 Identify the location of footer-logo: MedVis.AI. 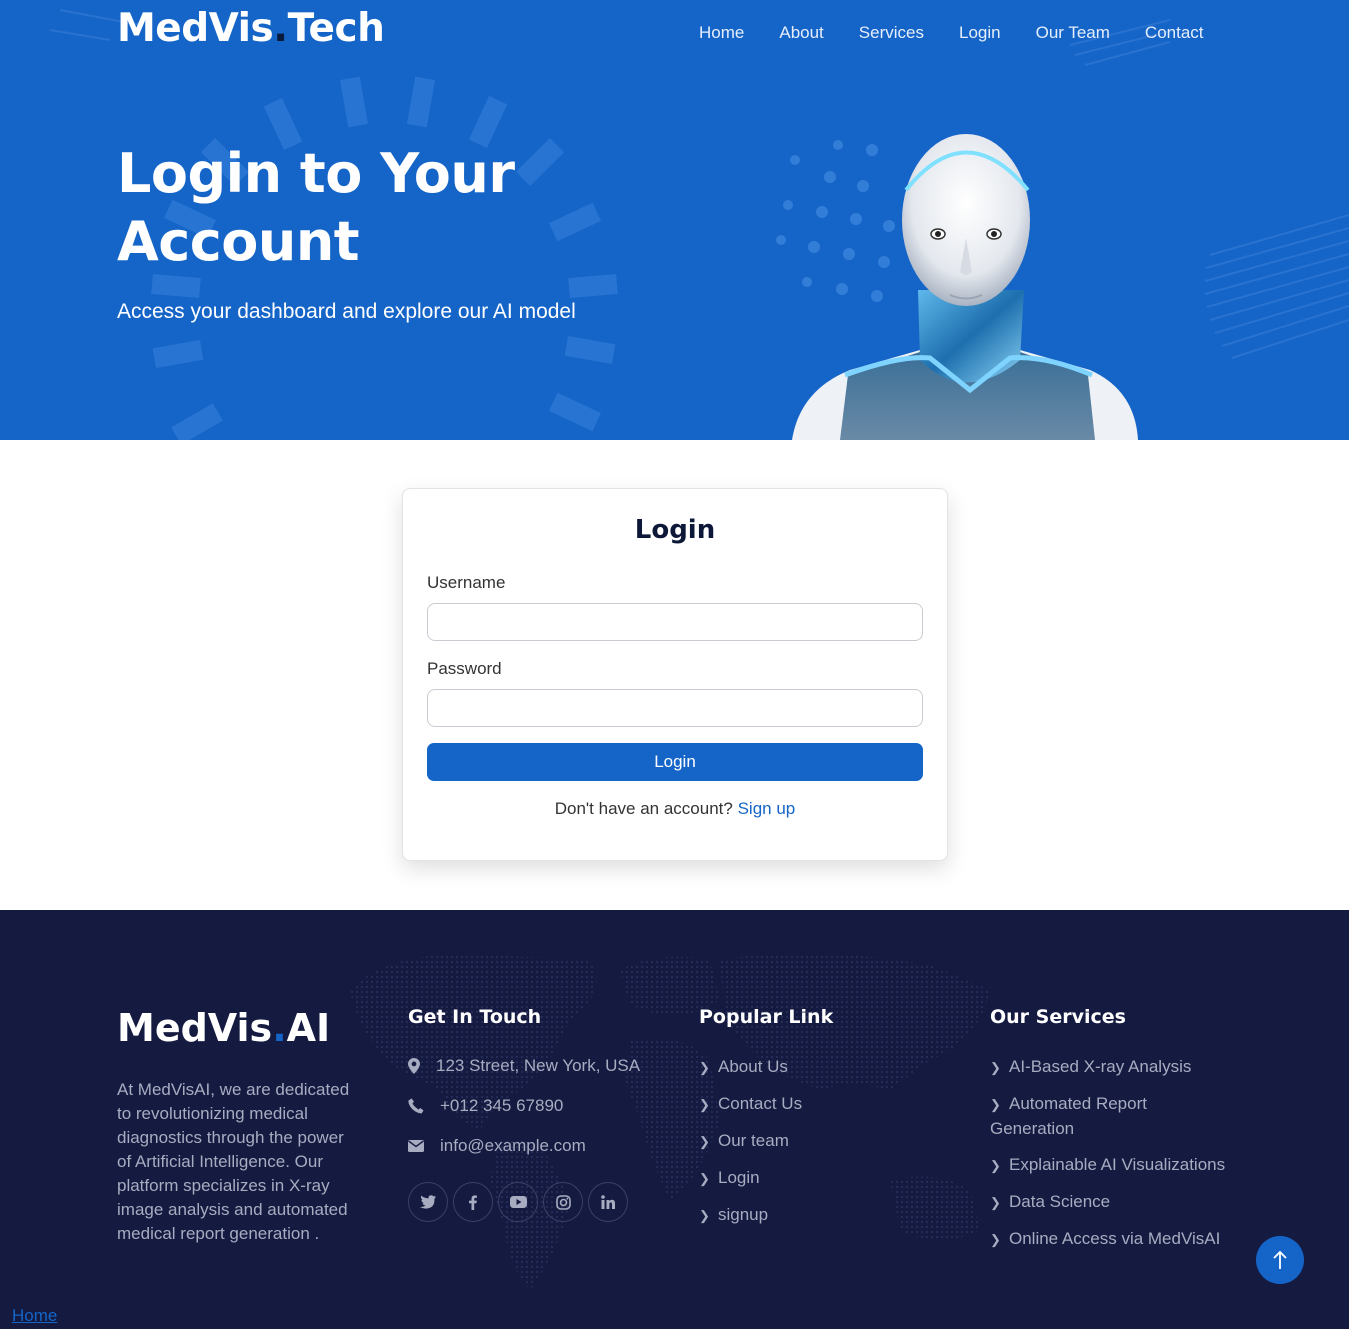
(223, 1028).